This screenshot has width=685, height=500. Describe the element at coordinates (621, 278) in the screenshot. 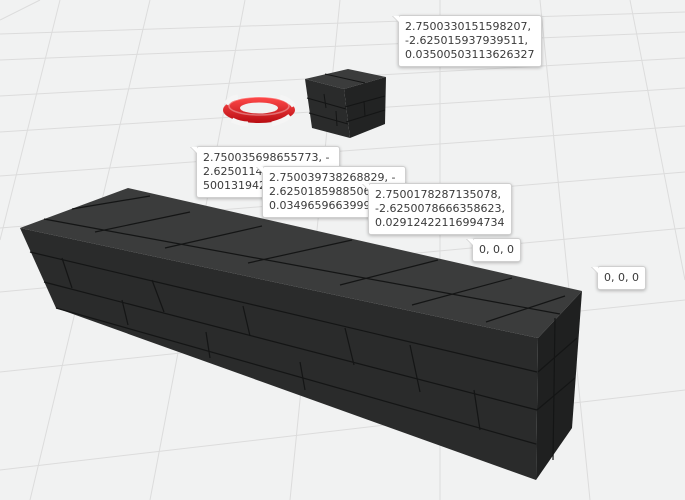

I see `position-label-e: 0, 0, 0` at that location.